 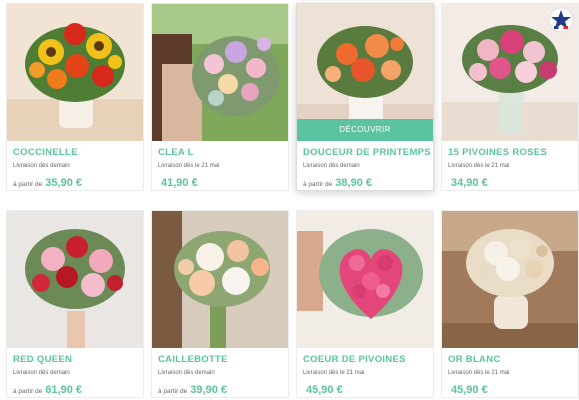 I want to click on price-row: à partir de 38,90 €, so click(x=337, y=183).